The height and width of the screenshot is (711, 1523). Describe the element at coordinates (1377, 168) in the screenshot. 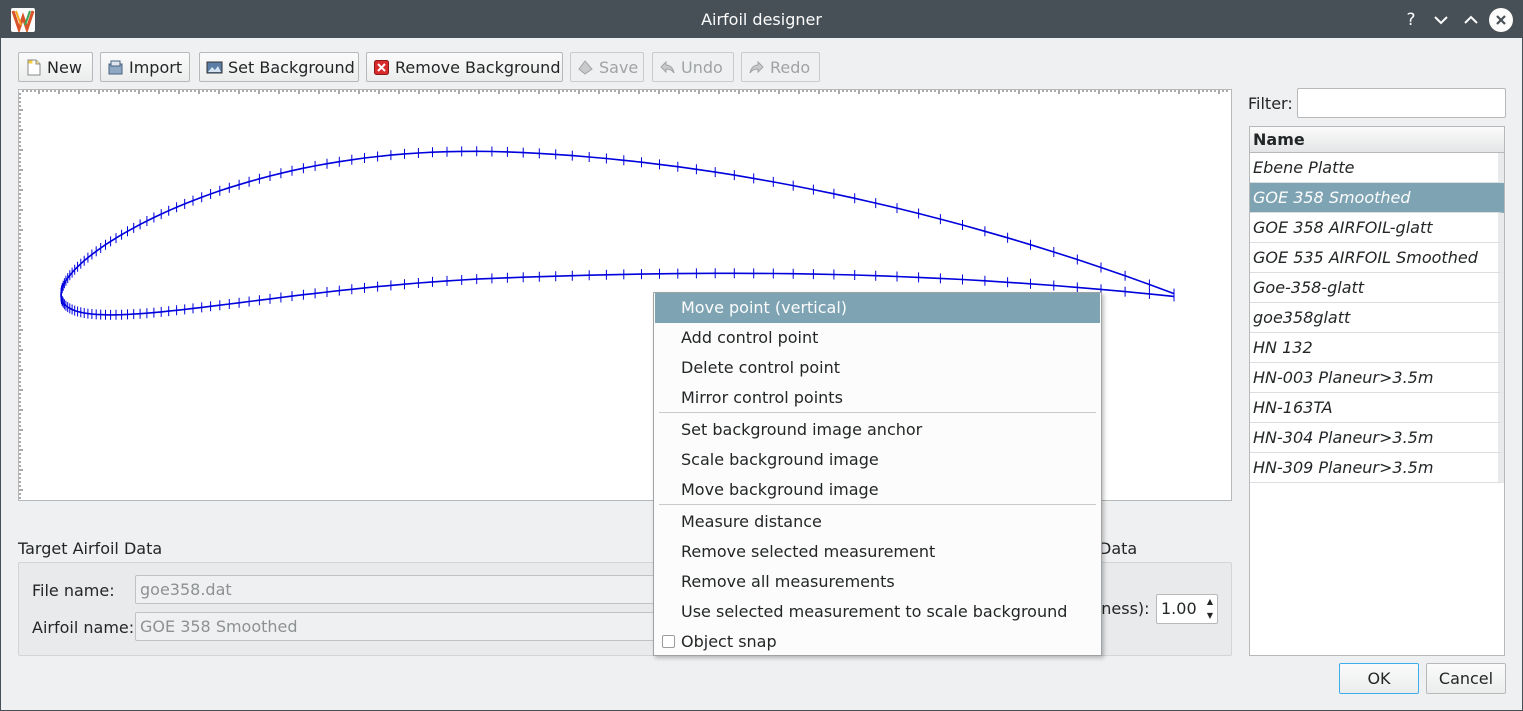

I see `list-item: Ebene Platte` at that location.